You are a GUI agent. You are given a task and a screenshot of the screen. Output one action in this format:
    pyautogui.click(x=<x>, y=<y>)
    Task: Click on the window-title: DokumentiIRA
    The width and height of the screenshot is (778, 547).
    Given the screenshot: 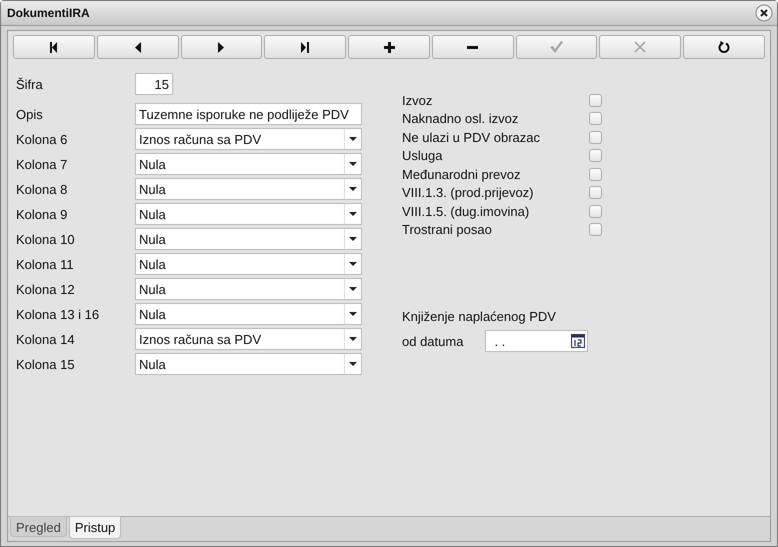 What is the action you would take?
    pyautogui.click(x=48, y=13)
    